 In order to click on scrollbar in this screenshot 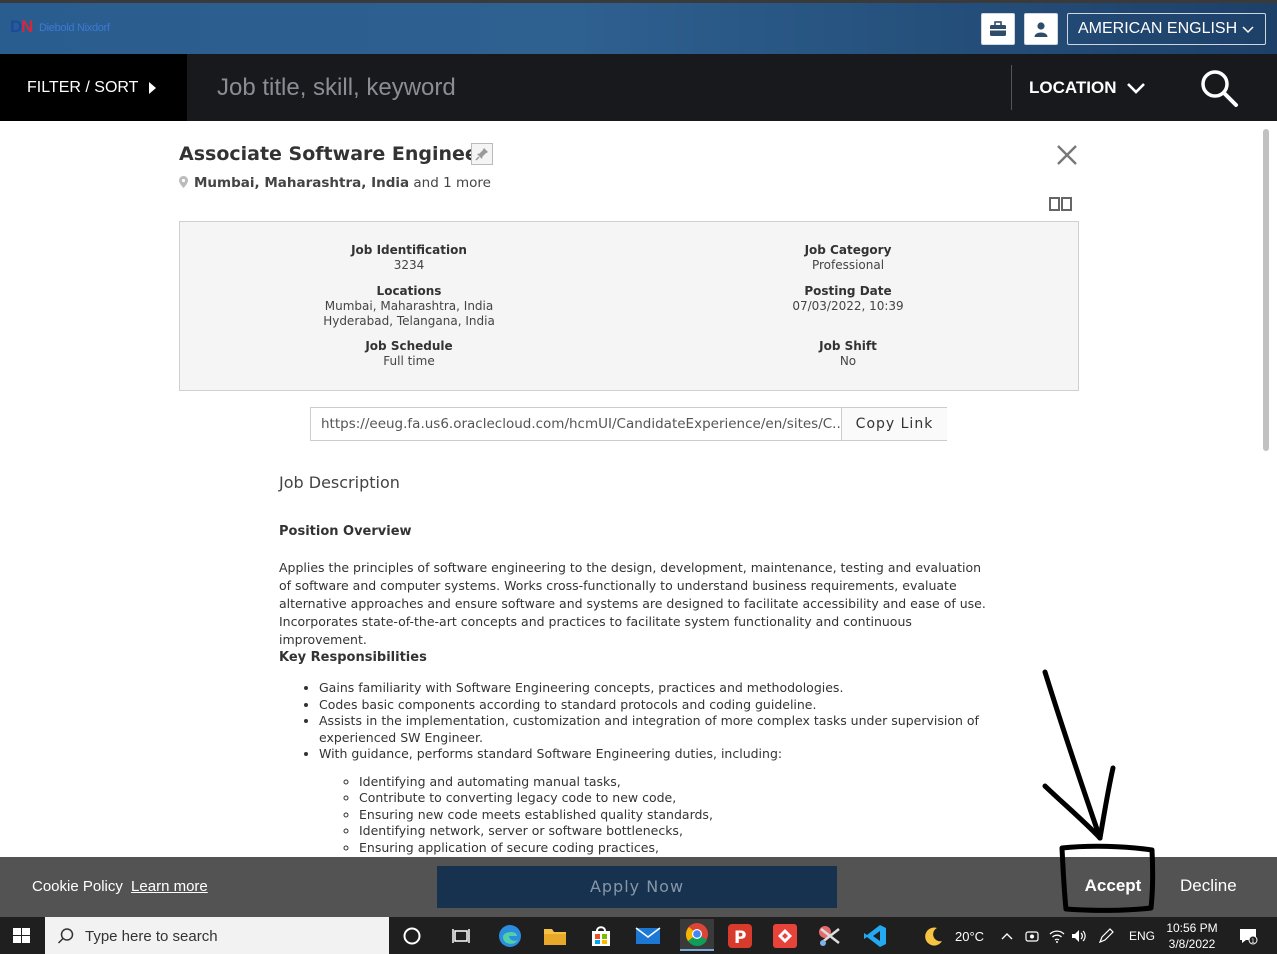, I will do `click(1266, 290)`.